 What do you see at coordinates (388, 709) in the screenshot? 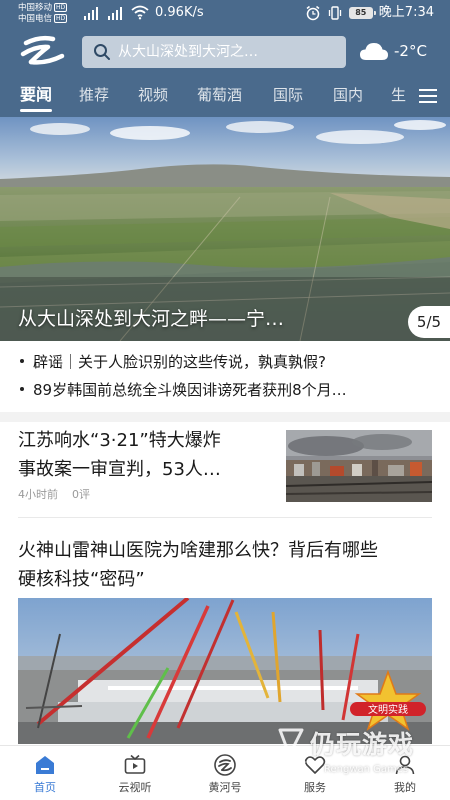
I see `svg-text: 文明实践` at bounding box center [388, 709].